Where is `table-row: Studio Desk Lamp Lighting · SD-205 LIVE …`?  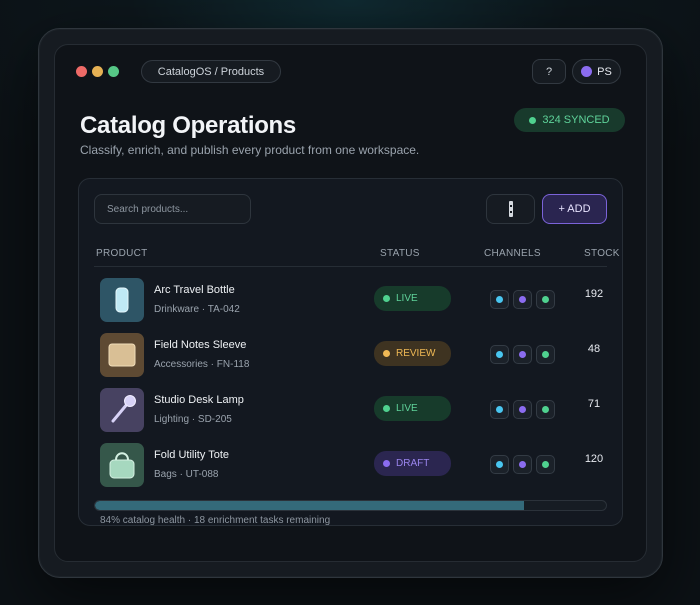
table-row: Studio Desk Lamp Lighting · SD-205 LIVE … is located at coordinates (350, 413).